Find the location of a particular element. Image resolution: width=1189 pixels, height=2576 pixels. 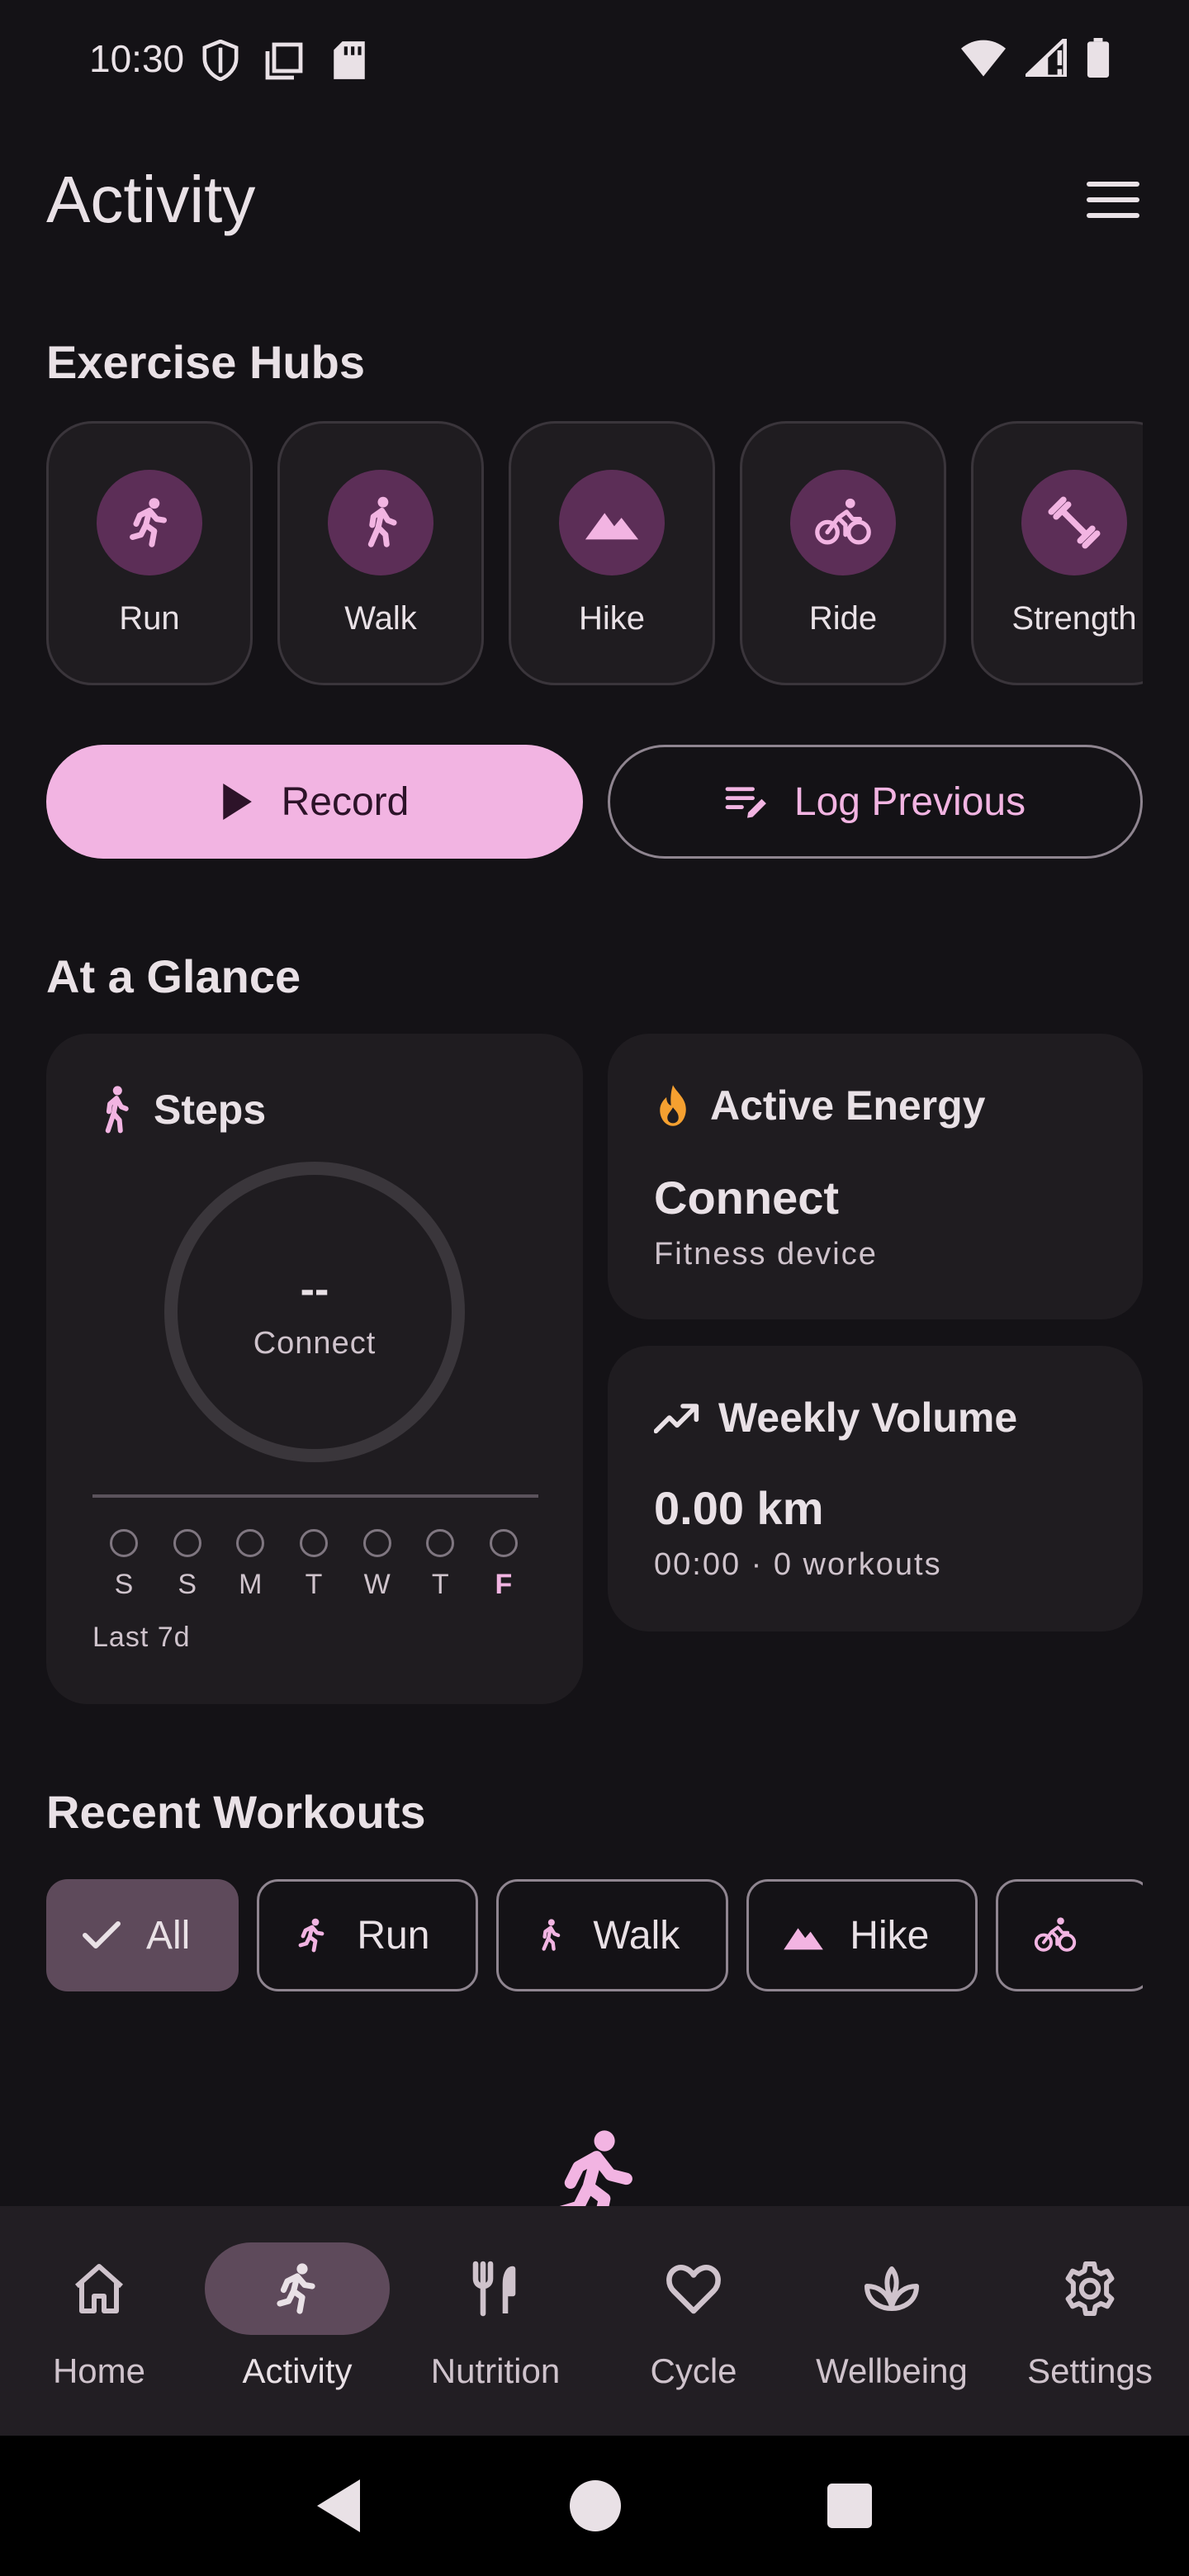

status-time: 10:30 is located at coordinates (137, 58).